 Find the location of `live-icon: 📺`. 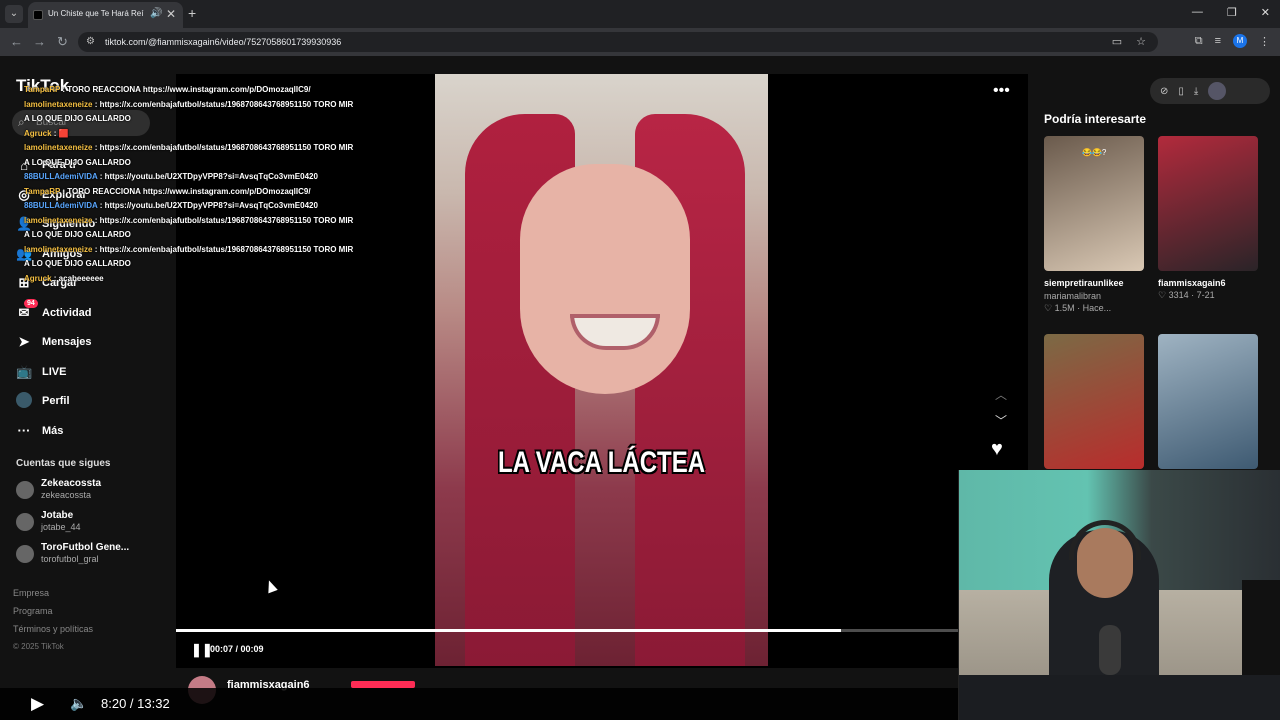

live-icon: 📺 is located at coordinates (24, 371).